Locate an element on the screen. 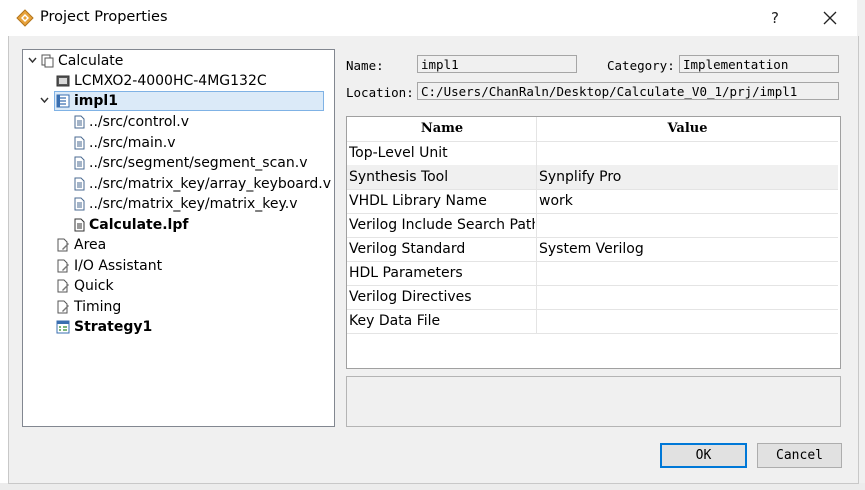  tree-item-quick: Quick is located at coordinates (178, 286).